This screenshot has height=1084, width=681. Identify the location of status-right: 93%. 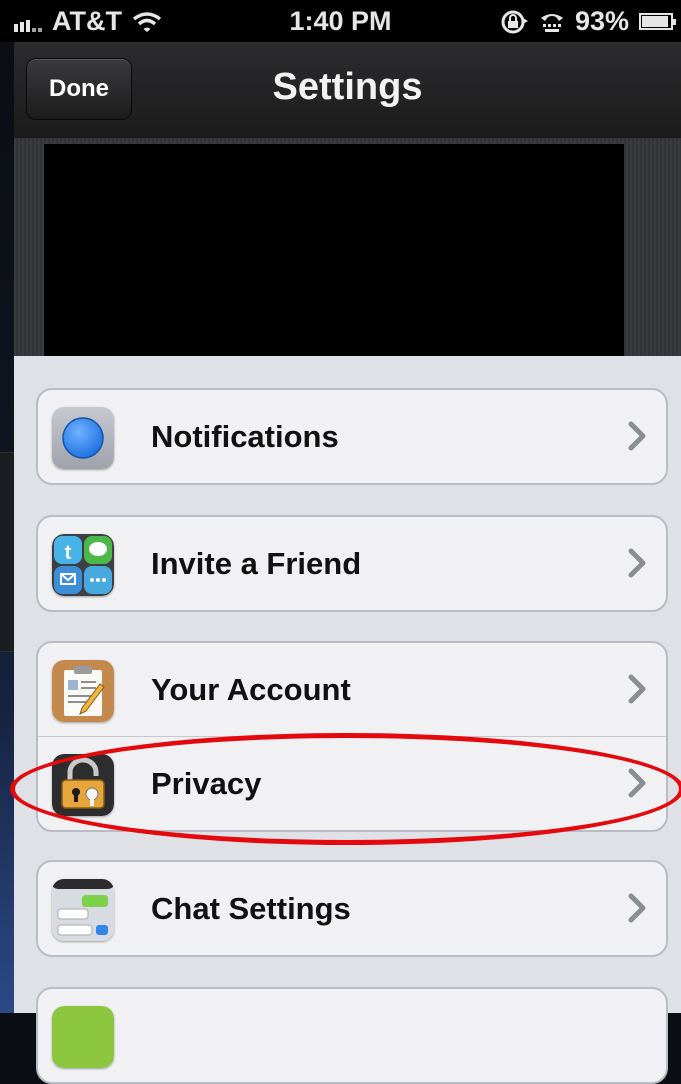
(588, 21).